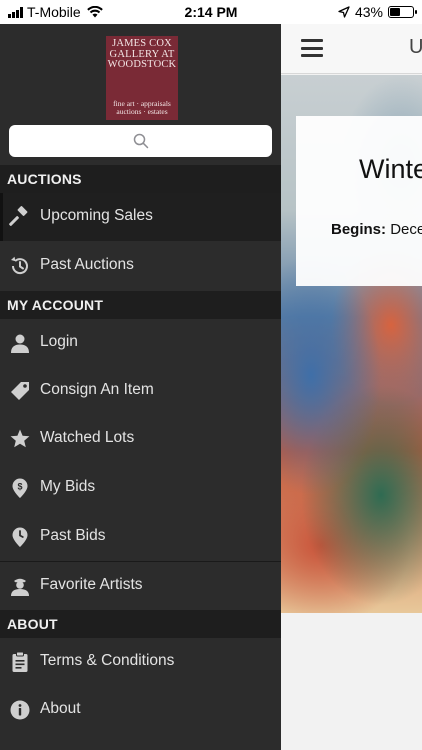  I want to click on main-title: U, so click(415, 47).